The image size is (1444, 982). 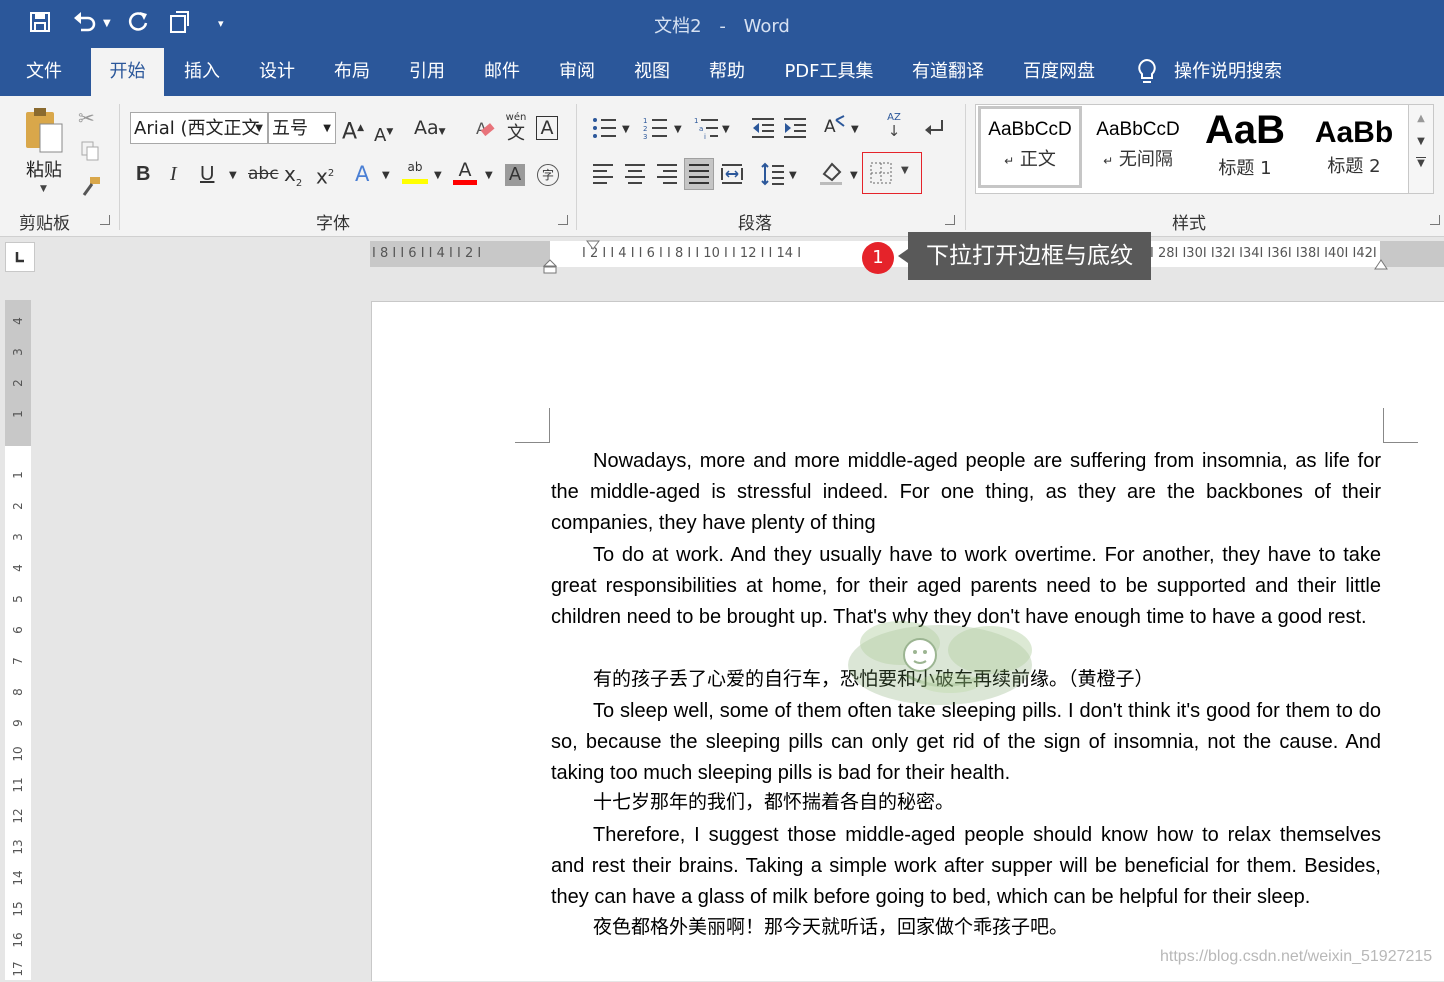 What do you see at coordinates (516, 128) in the screenshot?
I see `phonetic-guide-button: wén 文` at bounding box center [516, 128].